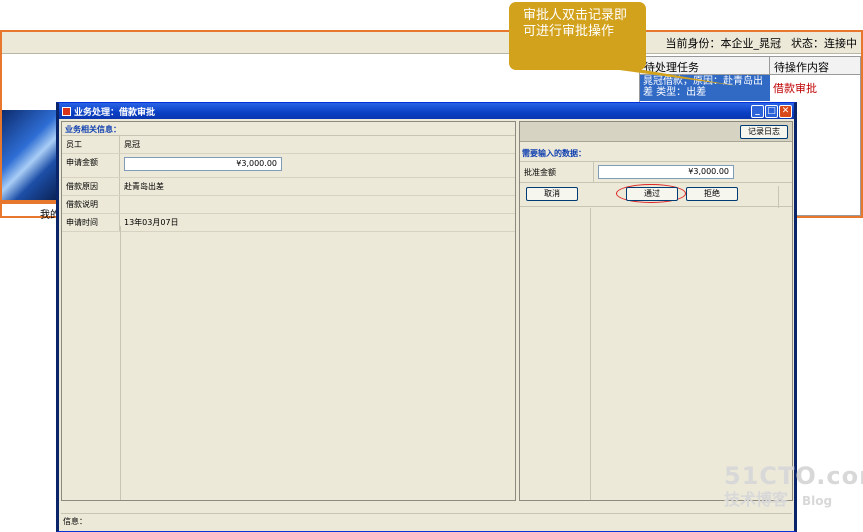  Describe the element at coordinates (815, 88) in the screenshot. I see `action-cell: 借款审批` at that location.